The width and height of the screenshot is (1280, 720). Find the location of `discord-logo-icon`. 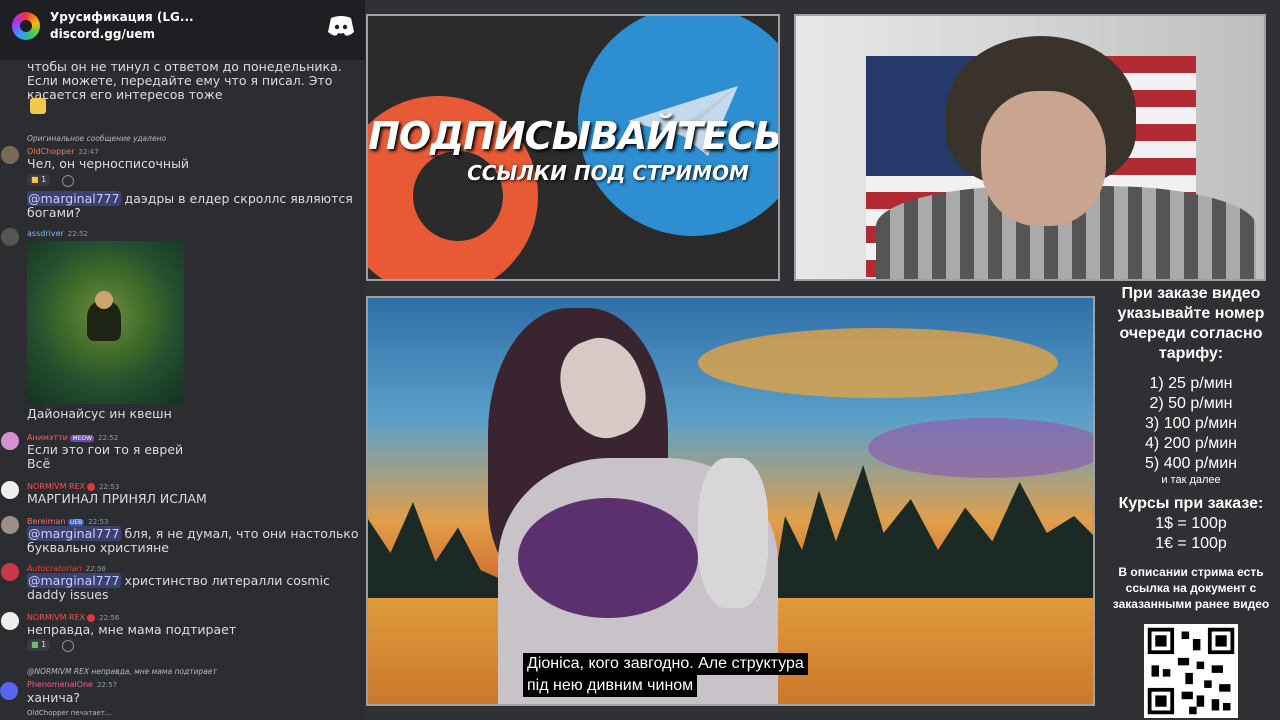

discord-logo-icon is located at coordinates (341, 26).